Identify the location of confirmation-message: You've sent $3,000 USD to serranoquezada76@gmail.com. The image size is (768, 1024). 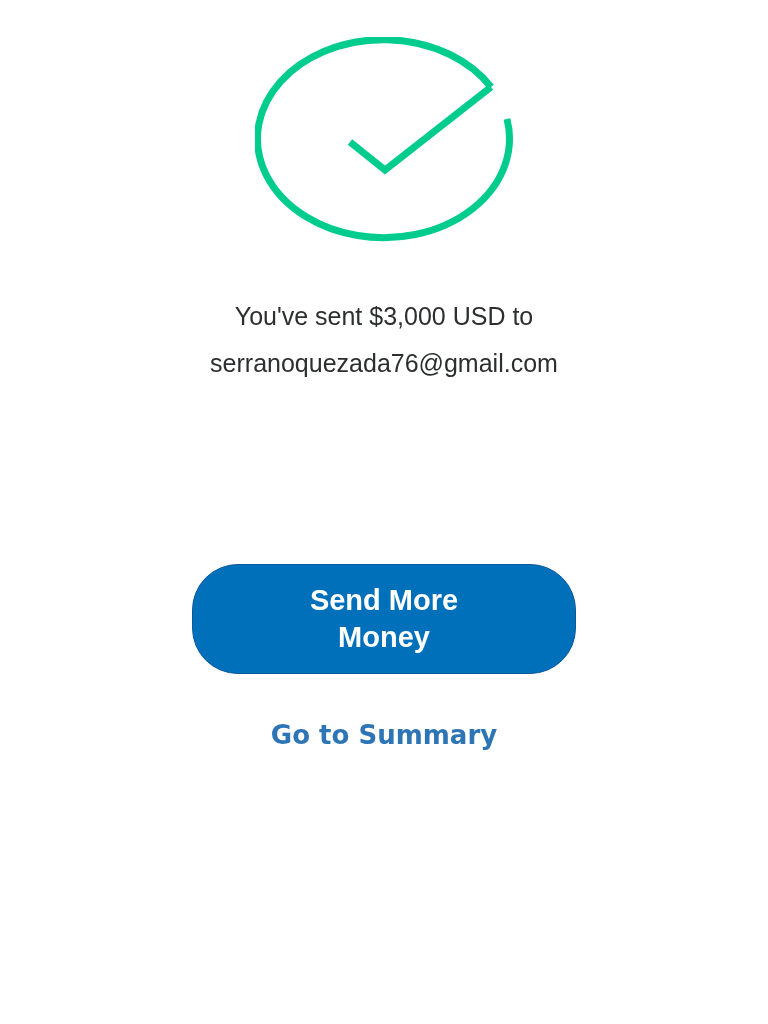
(384, 340).